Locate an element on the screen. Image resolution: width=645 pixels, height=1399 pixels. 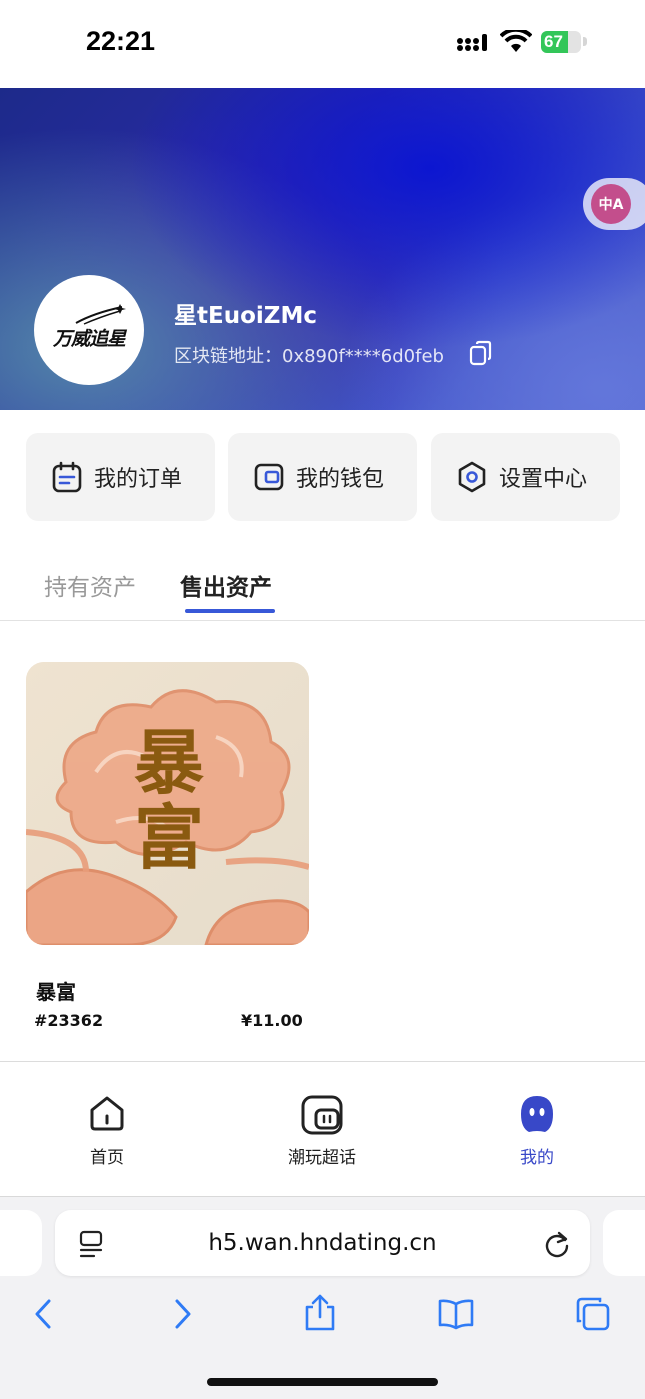
bottom-nav: 首页 潮玩超话 我的 is located at coordinates (322, 1129).